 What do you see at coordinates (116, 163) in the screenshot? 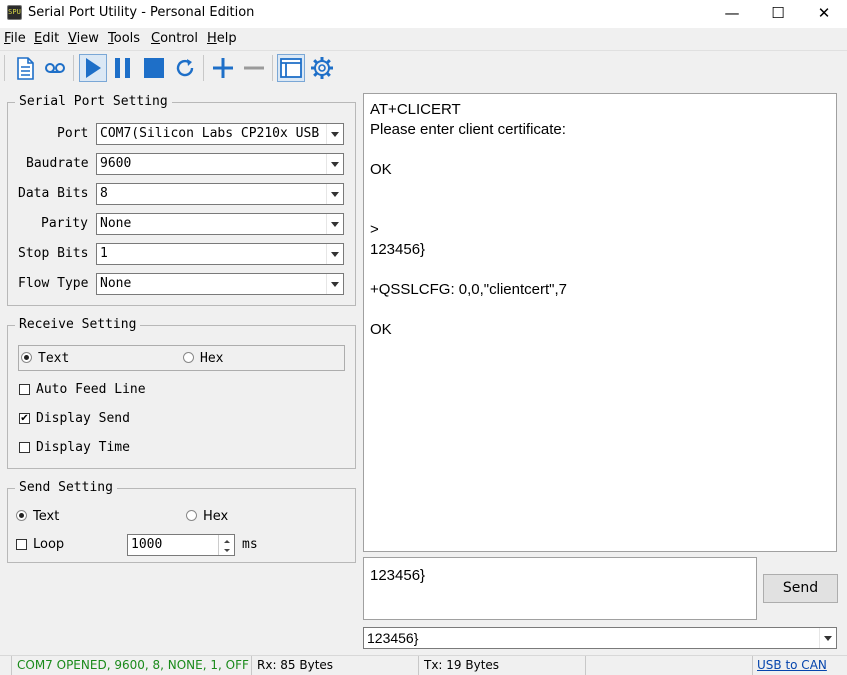
I see `baudrate-value: 9600` at bounding box center [116, 163].